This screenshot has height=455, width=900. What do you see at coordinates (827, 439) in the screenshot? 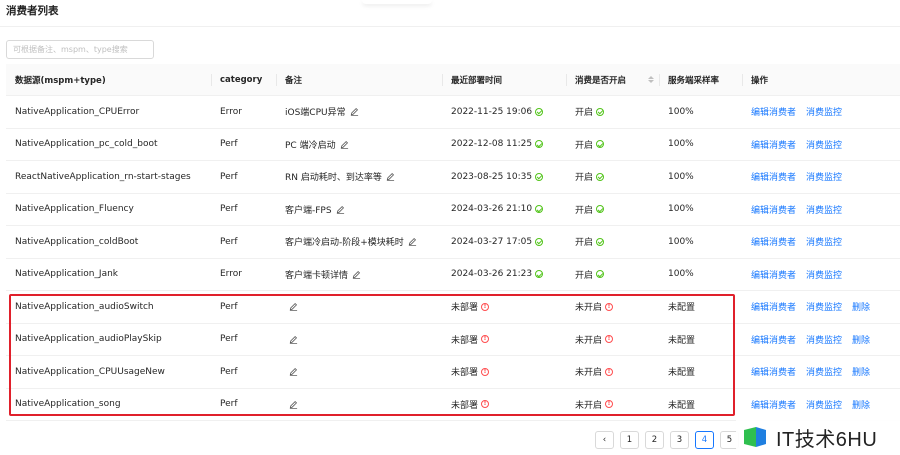
I see `watermark-text: IT技术6HU` at bounding box center [827, 439].